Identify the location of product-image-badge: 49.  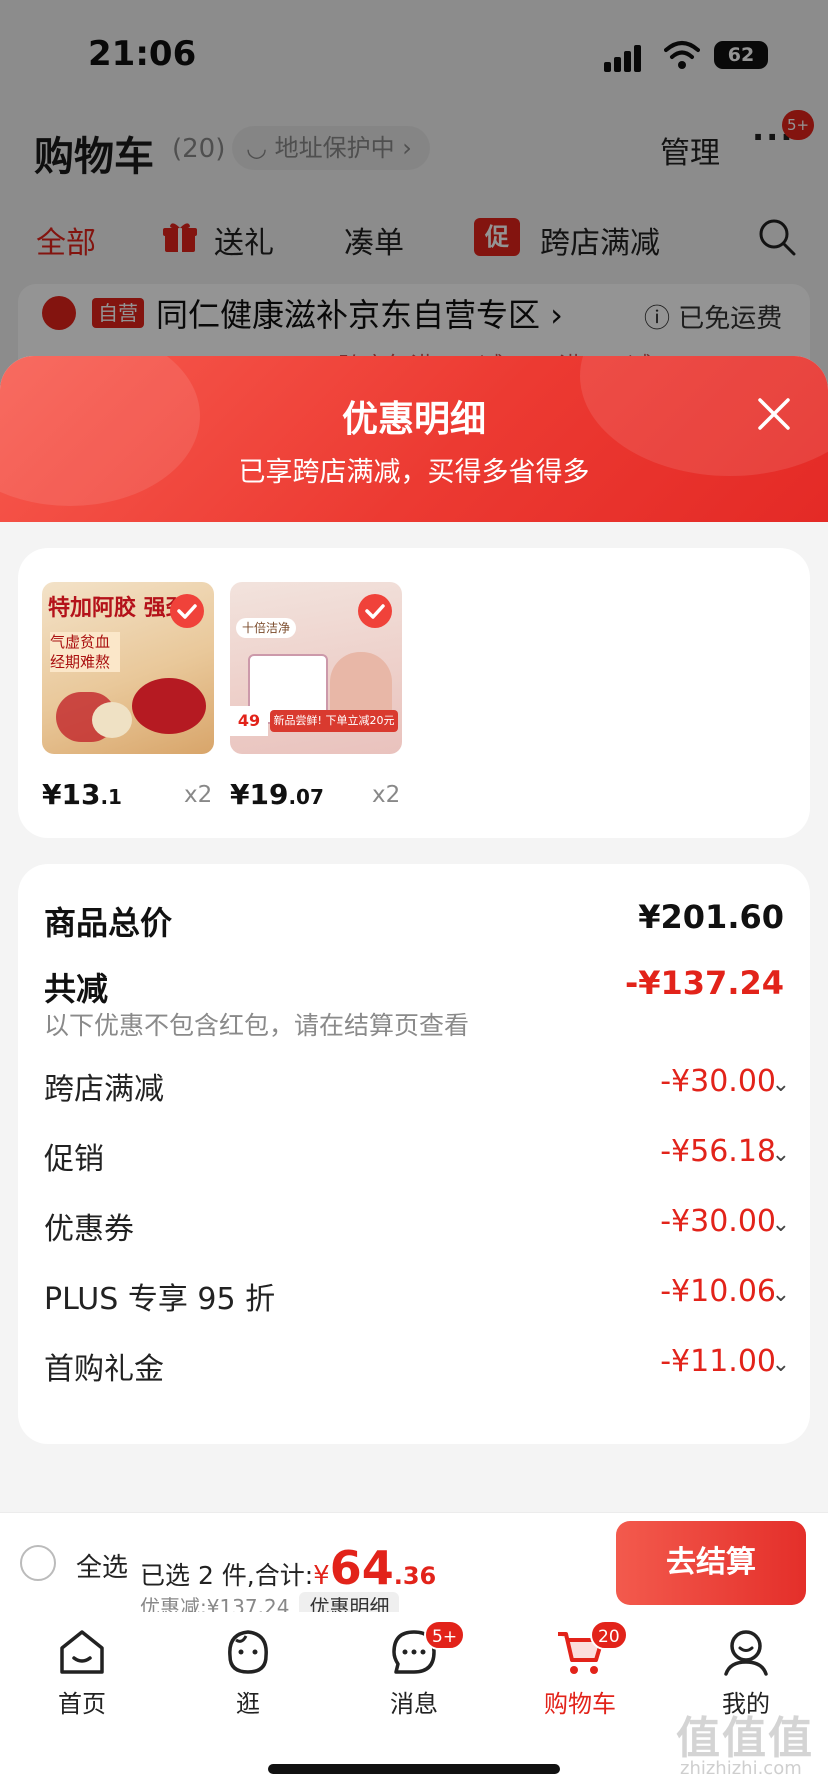
(249, 721).